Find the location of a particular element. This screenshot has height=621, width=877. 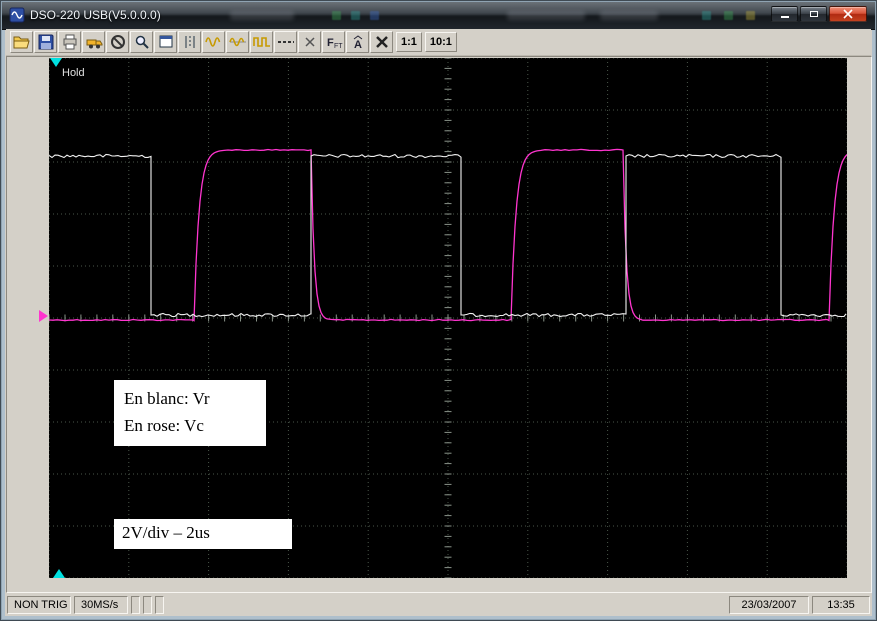

probe-10-1-button: 10:1 is located at coordinates (440, 42).